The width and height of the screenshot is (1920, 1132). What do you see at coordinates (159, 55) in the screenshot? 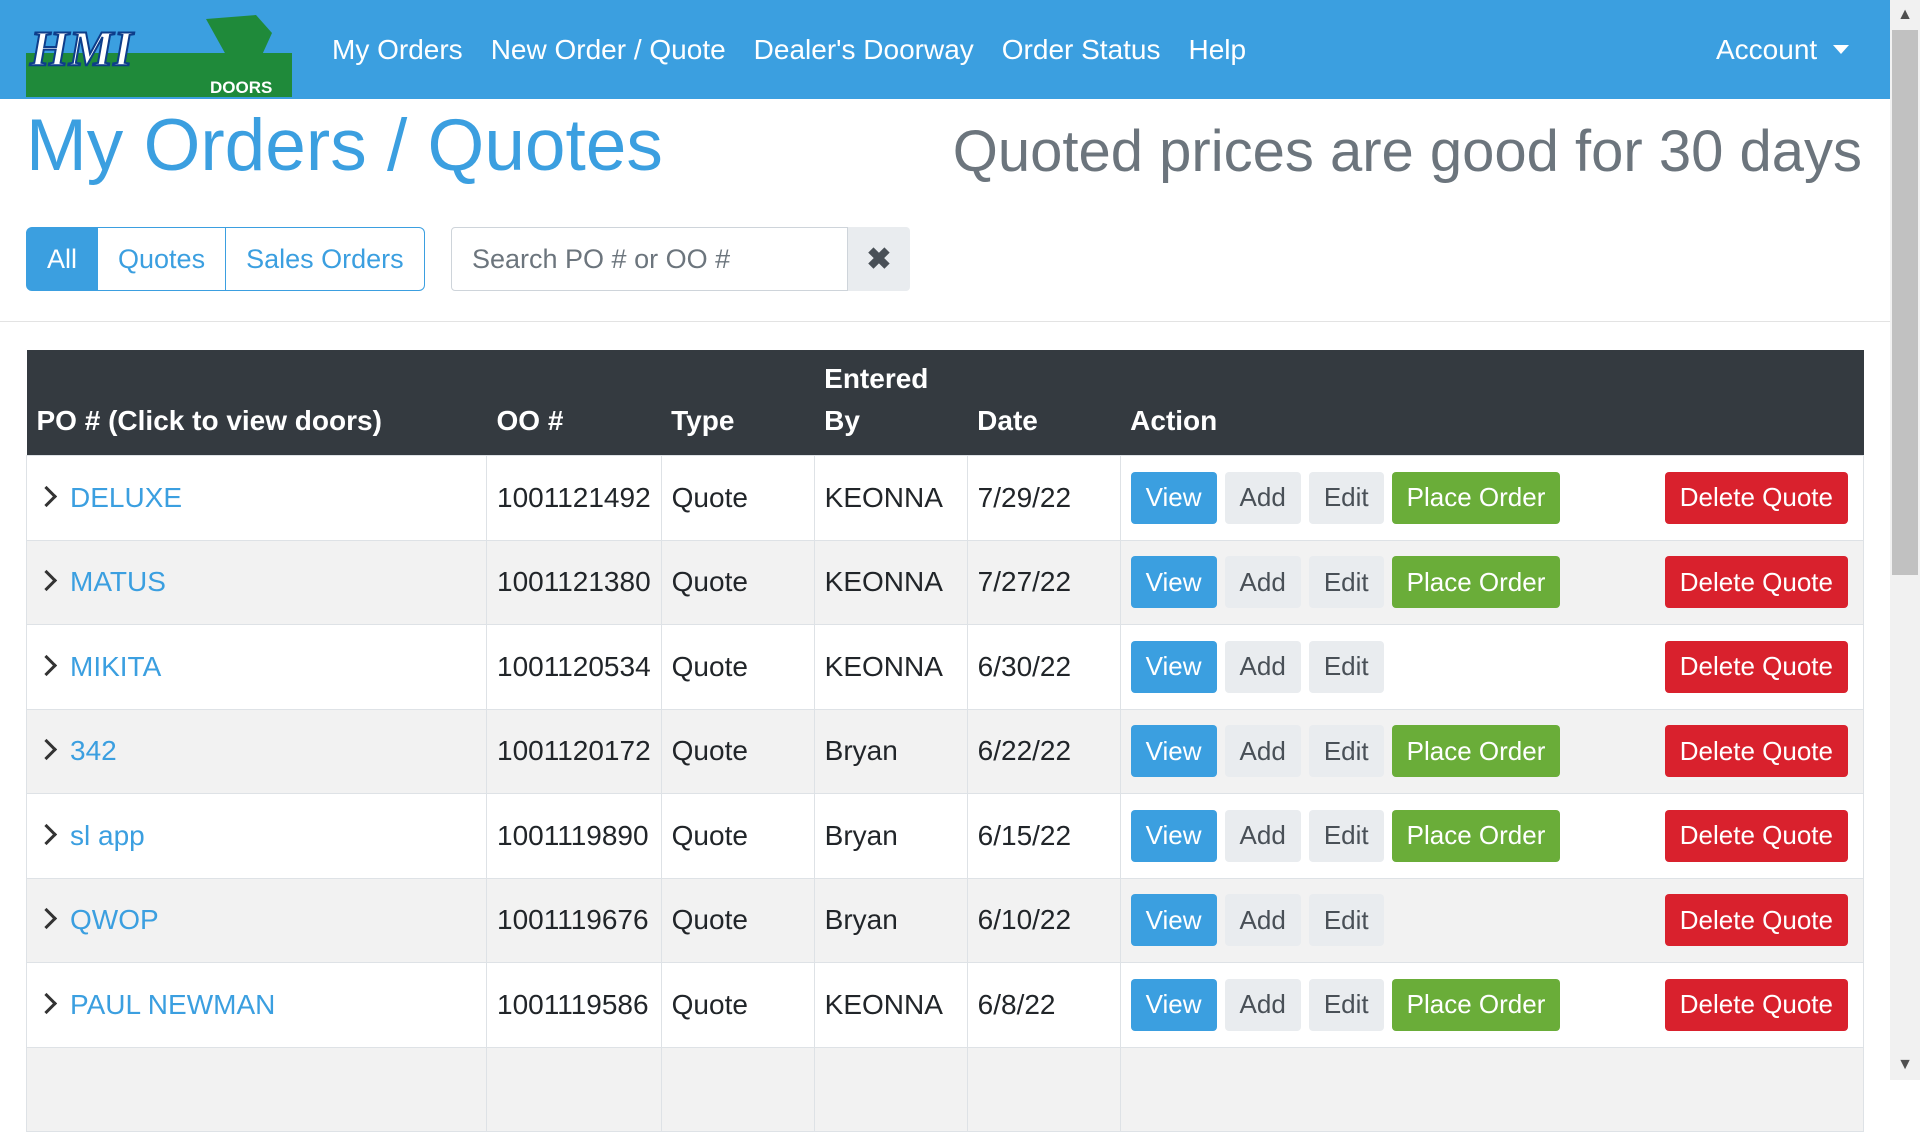
I see `hmi-doors-logo: HMI DOORS` at bounding box center [159, 55].